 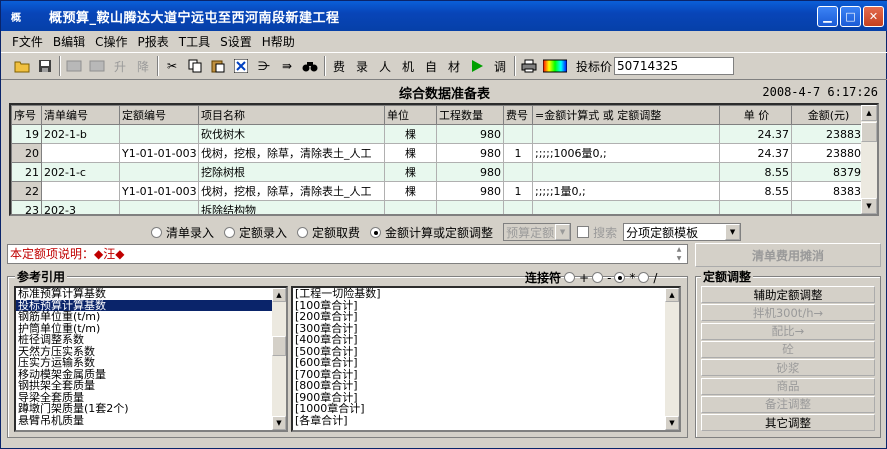 What do you see at coordinates (159, 191) in the screenshot?
I see `quota-code-cell: Y1-01-01-003` at bounding box center [159, 191].